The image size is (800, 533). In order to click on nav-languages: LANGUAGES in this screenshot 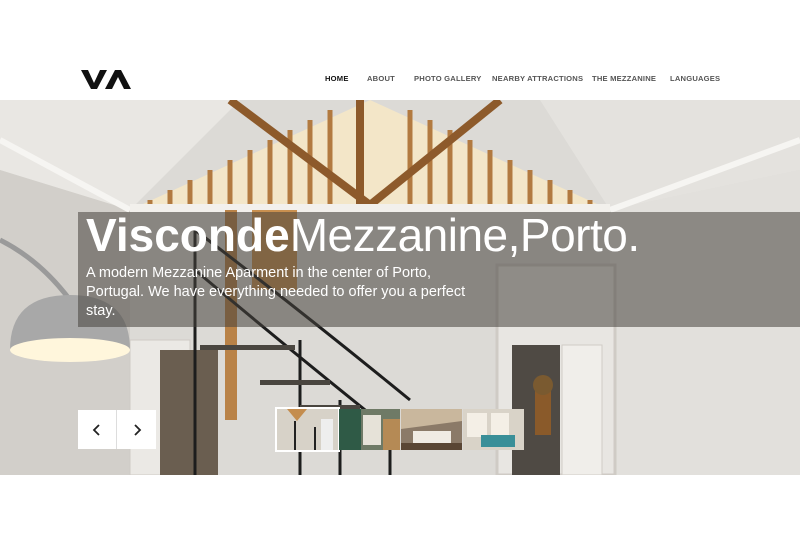, I will do `click(695, 78)`.